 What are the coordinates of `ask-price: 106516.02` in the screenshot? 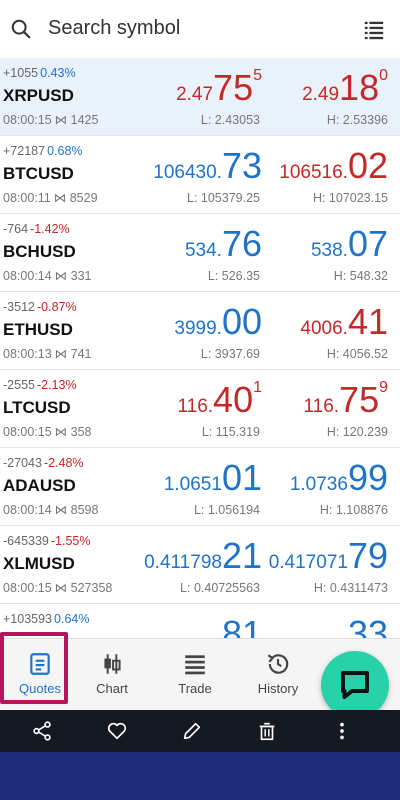 It's located at (333, 166).